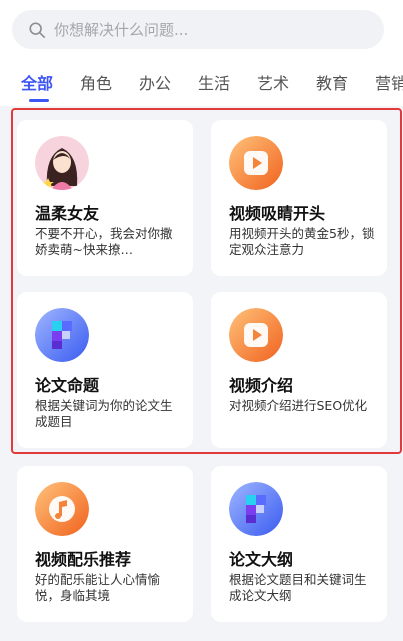 The width and height of the screenshot is (403, 641). I want to click on card-paper-topic: 论文命题 根据关键词为你的论文生成题目, so click(105, 370).